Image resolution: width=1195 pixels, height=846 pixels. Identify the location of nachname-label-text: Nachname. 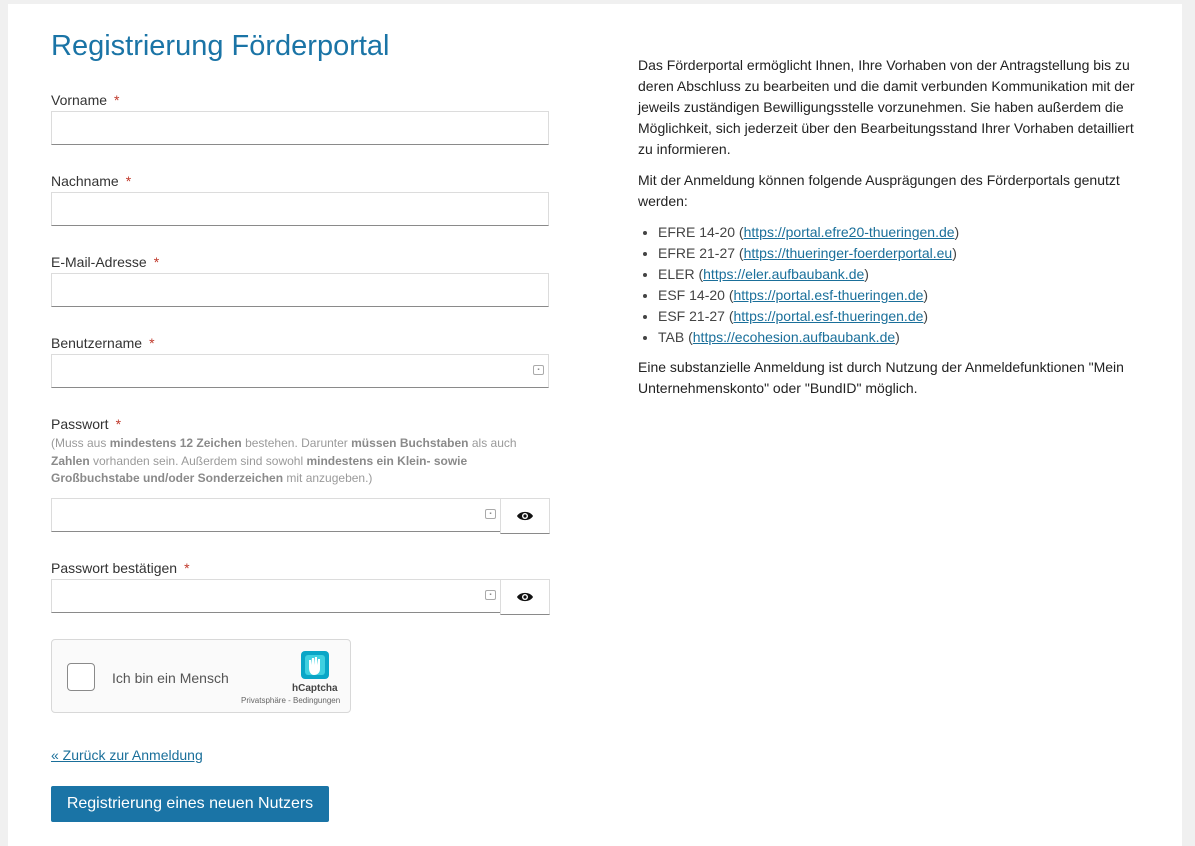
(85, 181).